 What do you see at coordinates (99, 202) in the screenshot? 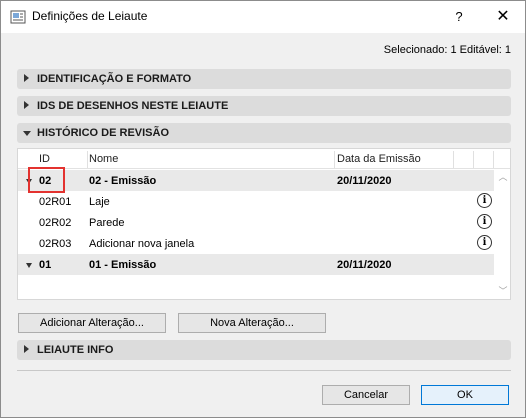
I see `row-name: Laje` at bounding box center [99, 202].